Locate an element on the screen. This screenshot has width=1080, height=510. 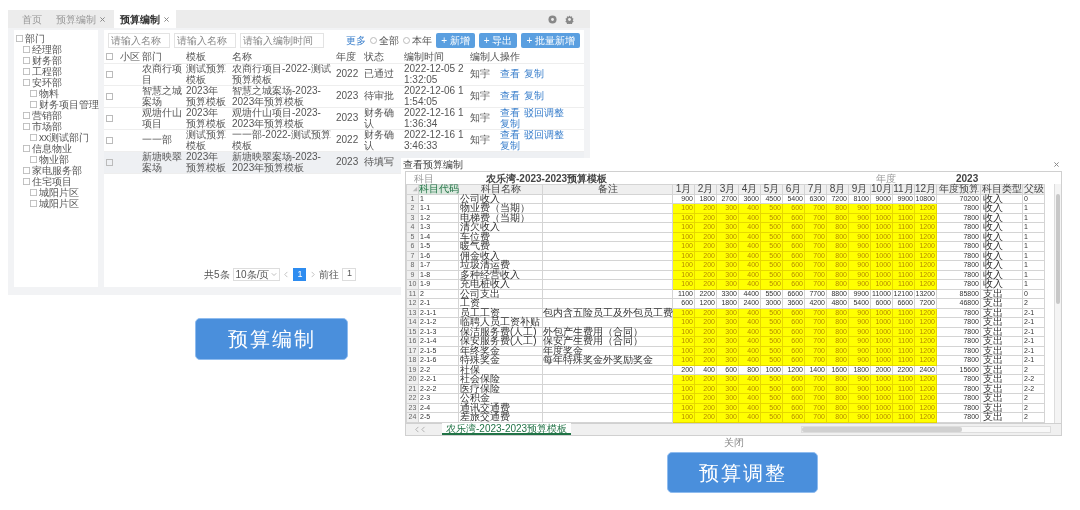
more-link: 更多 is located at coordinates (356, 40).